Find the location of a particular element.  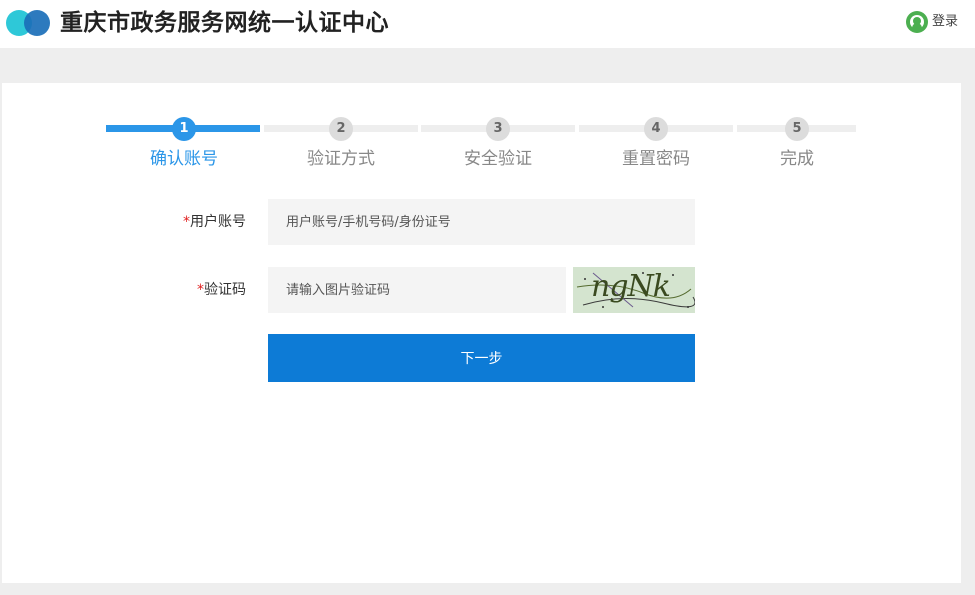

step-number-4: 4 is located at coordinates (656, 129).